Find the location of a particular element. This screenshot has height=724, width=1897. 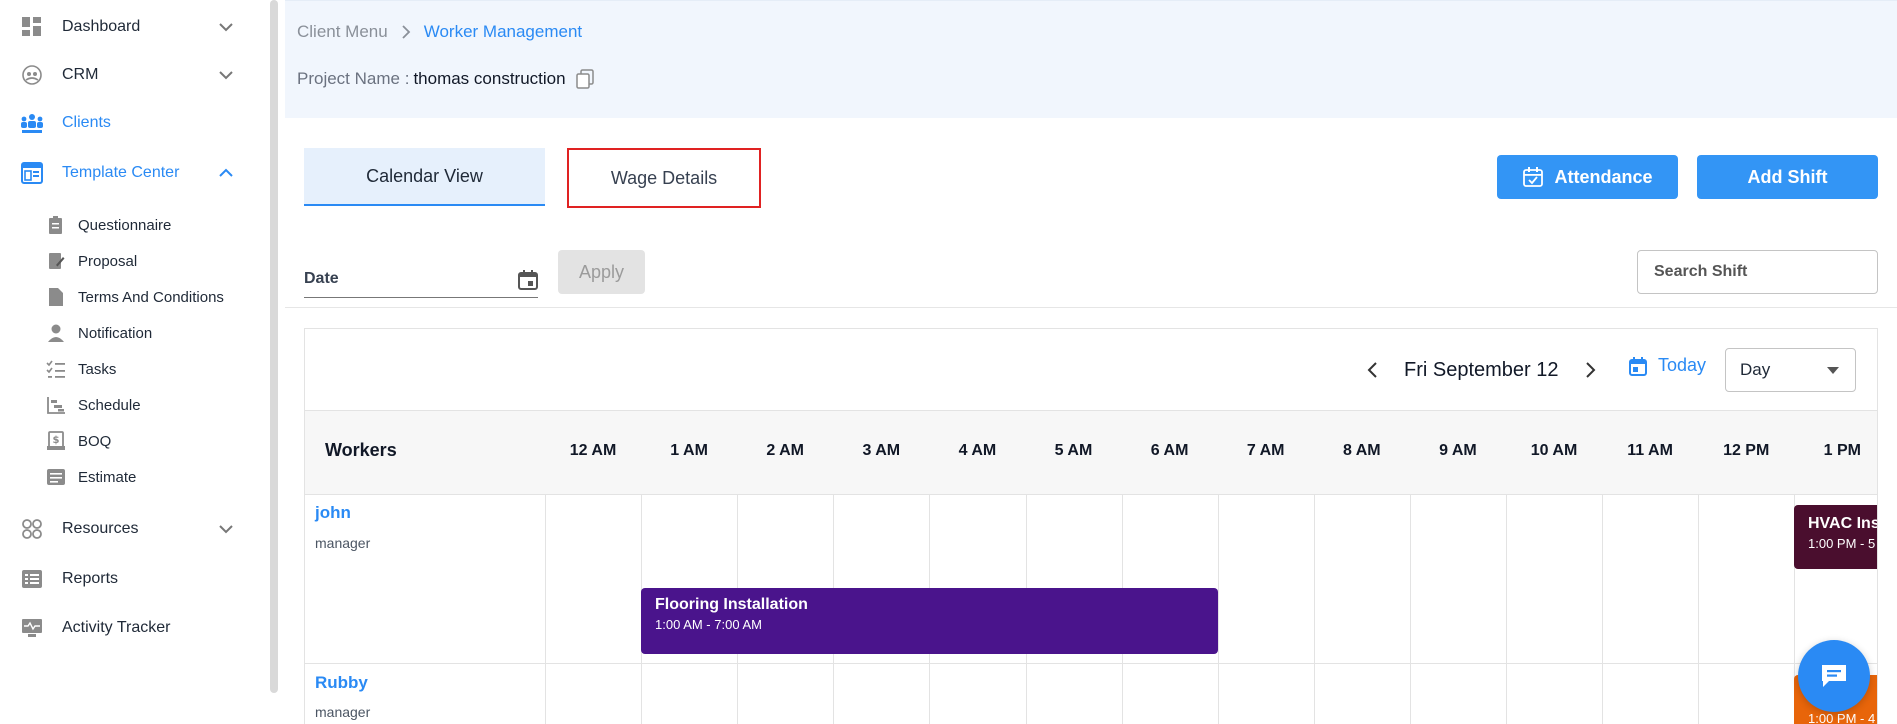

sidebar-subitem-questionnaire: Questionnaire is located at coordinates (108, 225).